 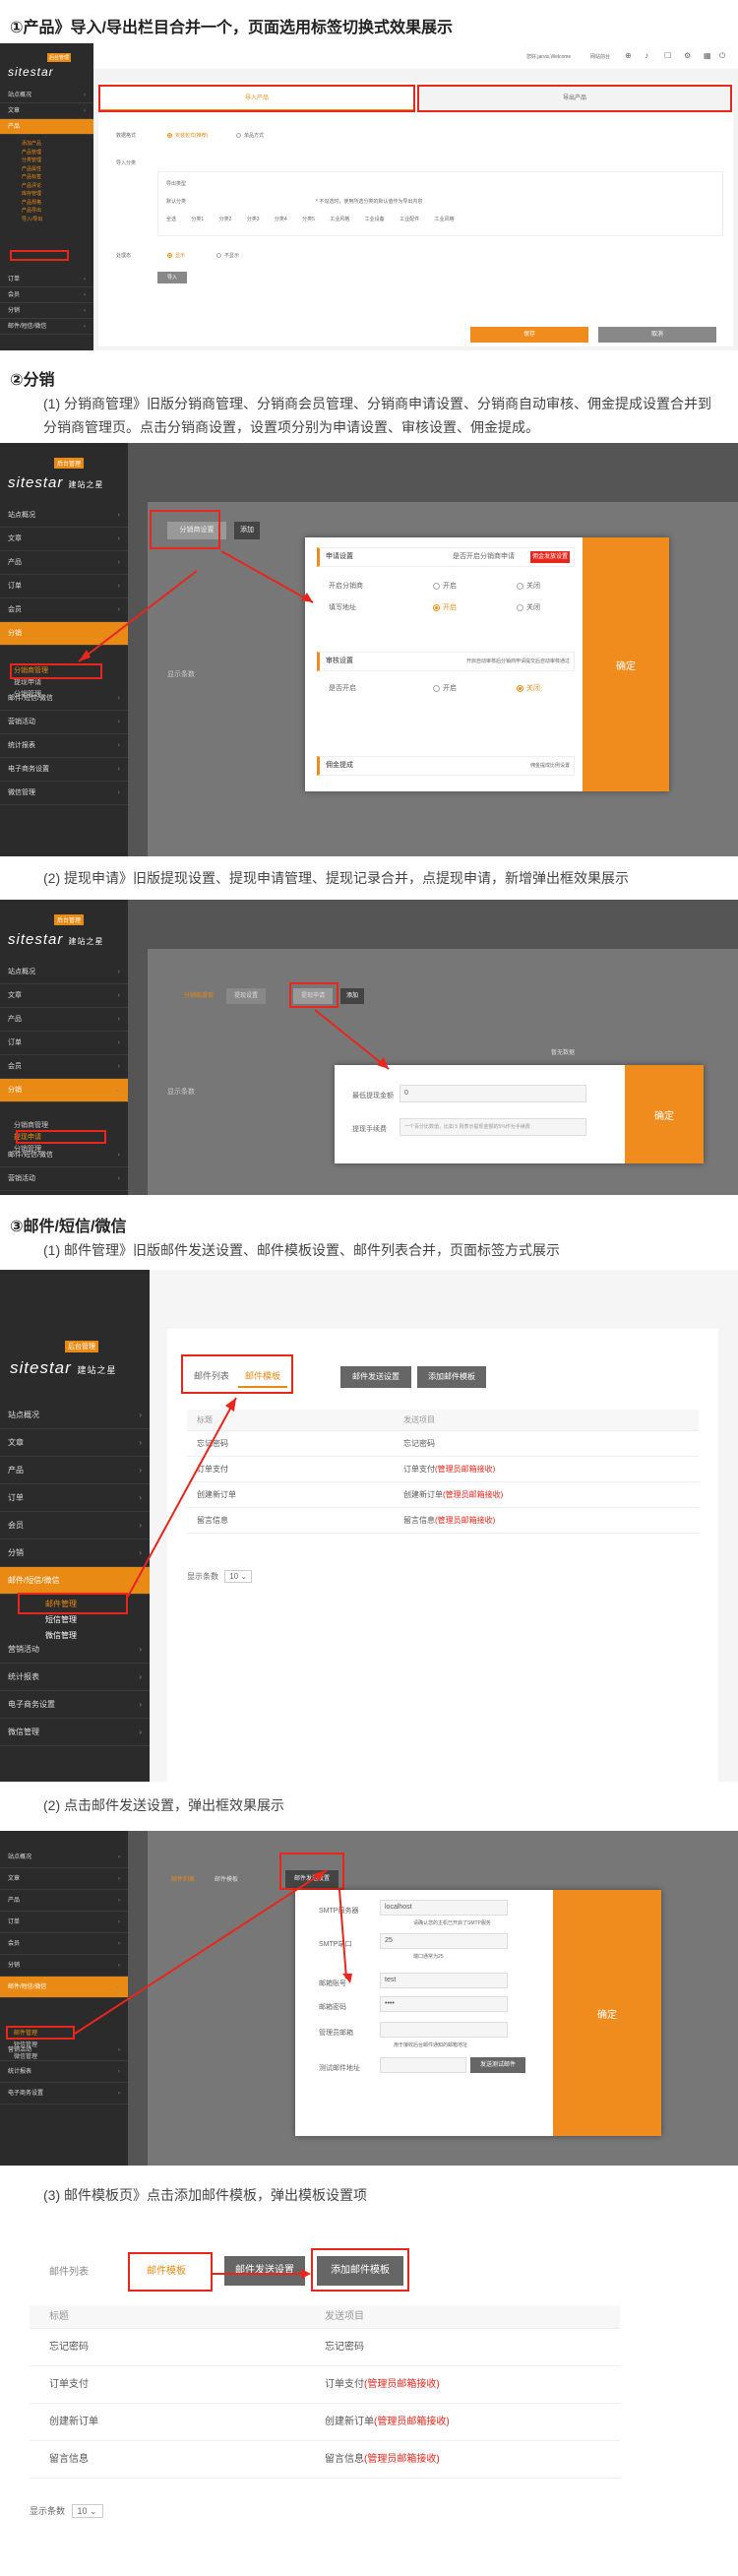 I want to click on row-item: 订单支付(管理员邮箱接收), so click(x=382, y=2384).